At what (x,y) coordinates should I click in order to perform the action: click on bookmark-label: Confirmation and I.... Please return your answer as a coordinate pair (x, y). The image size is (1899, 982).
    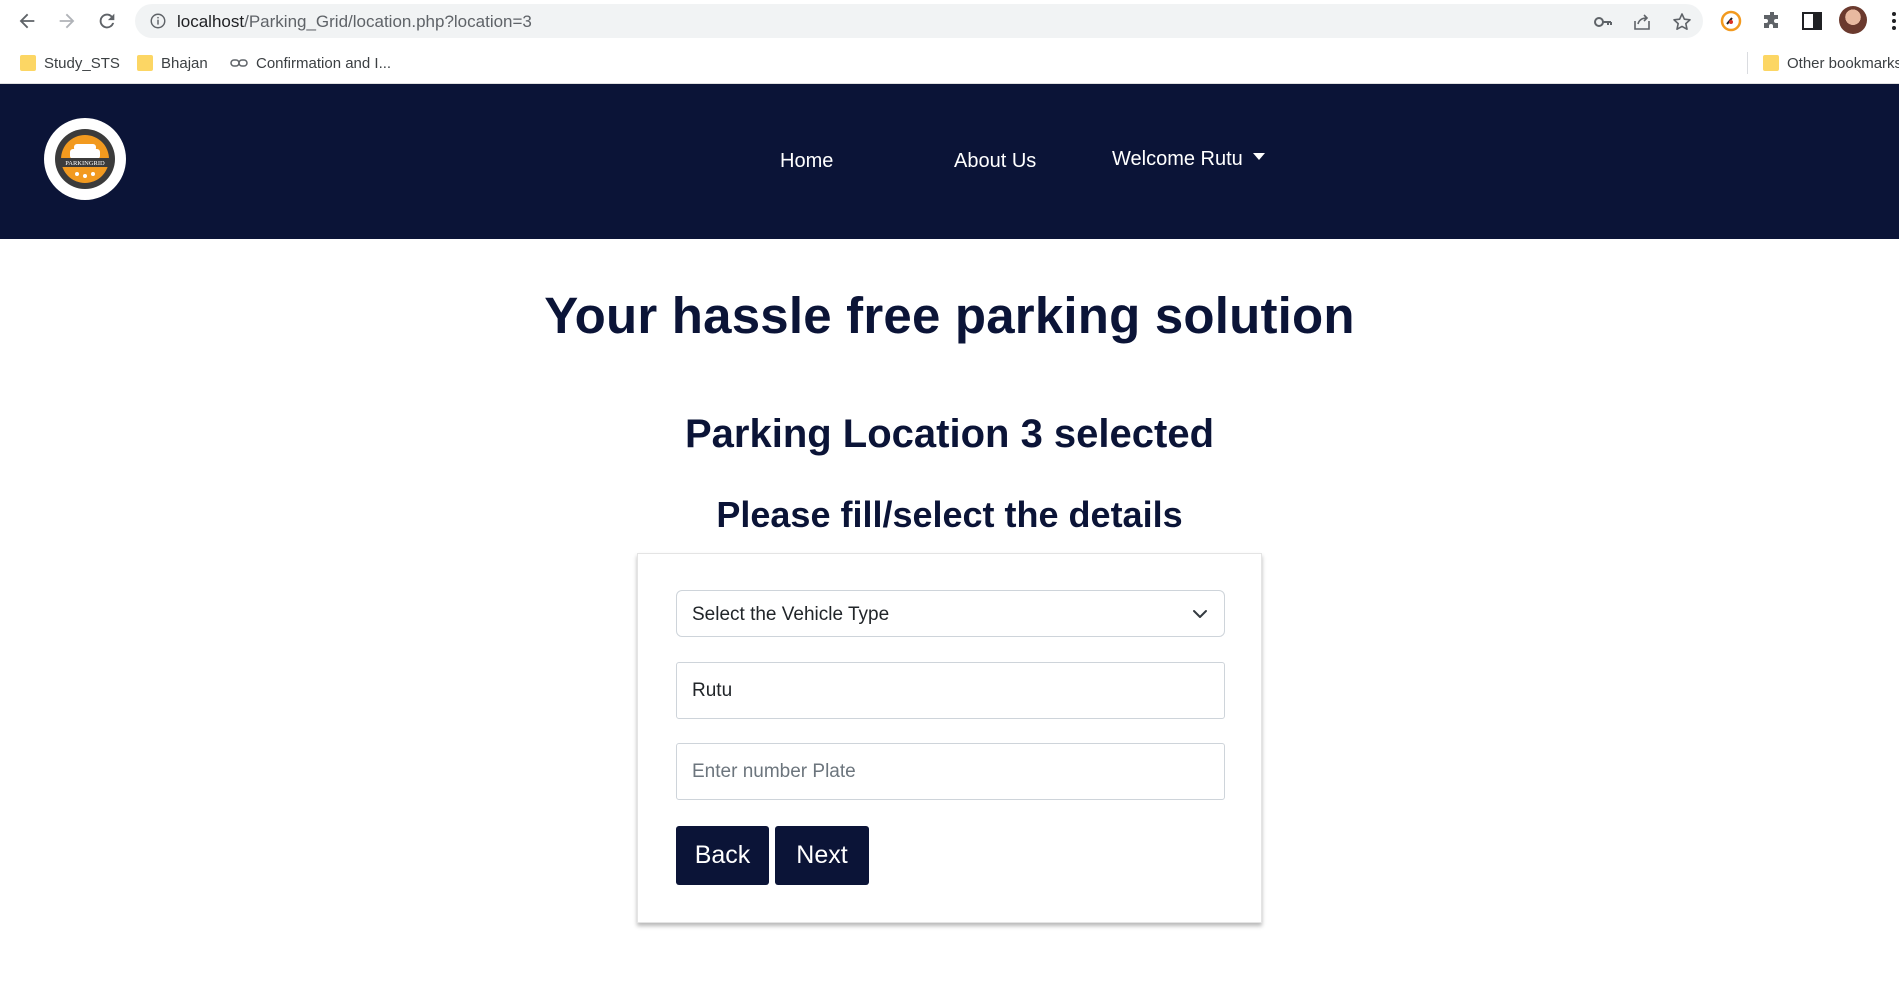
    Looking at the image, I should click on (324, 63).